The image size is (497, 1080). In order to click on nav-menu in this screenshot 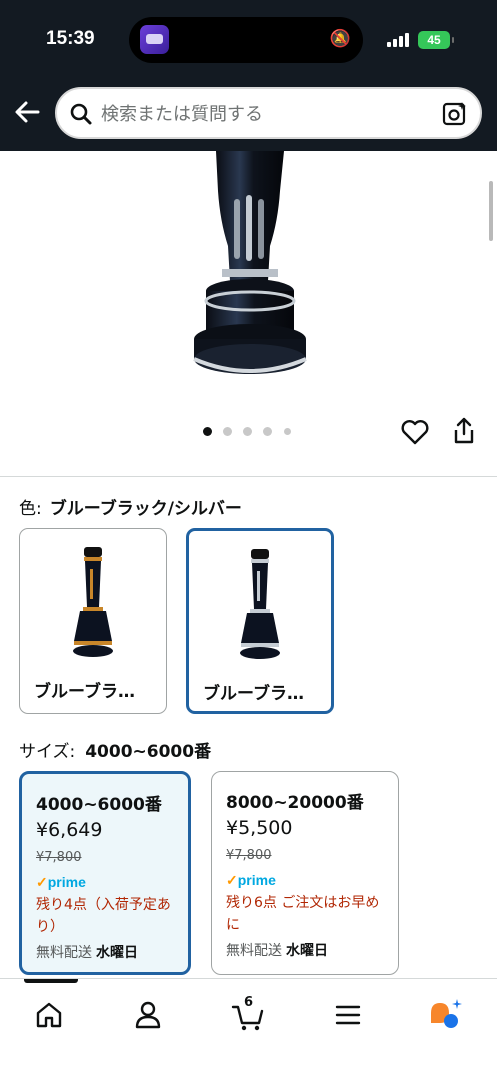, I will do `click(348, 1015)`.